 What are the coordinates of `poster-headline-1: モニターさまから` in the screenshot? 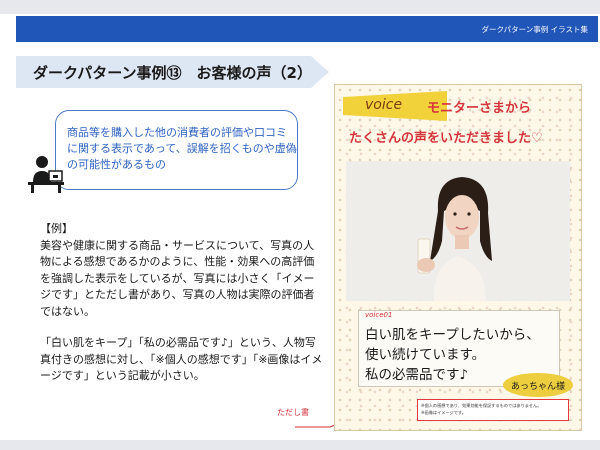 It's located at (479, 108).